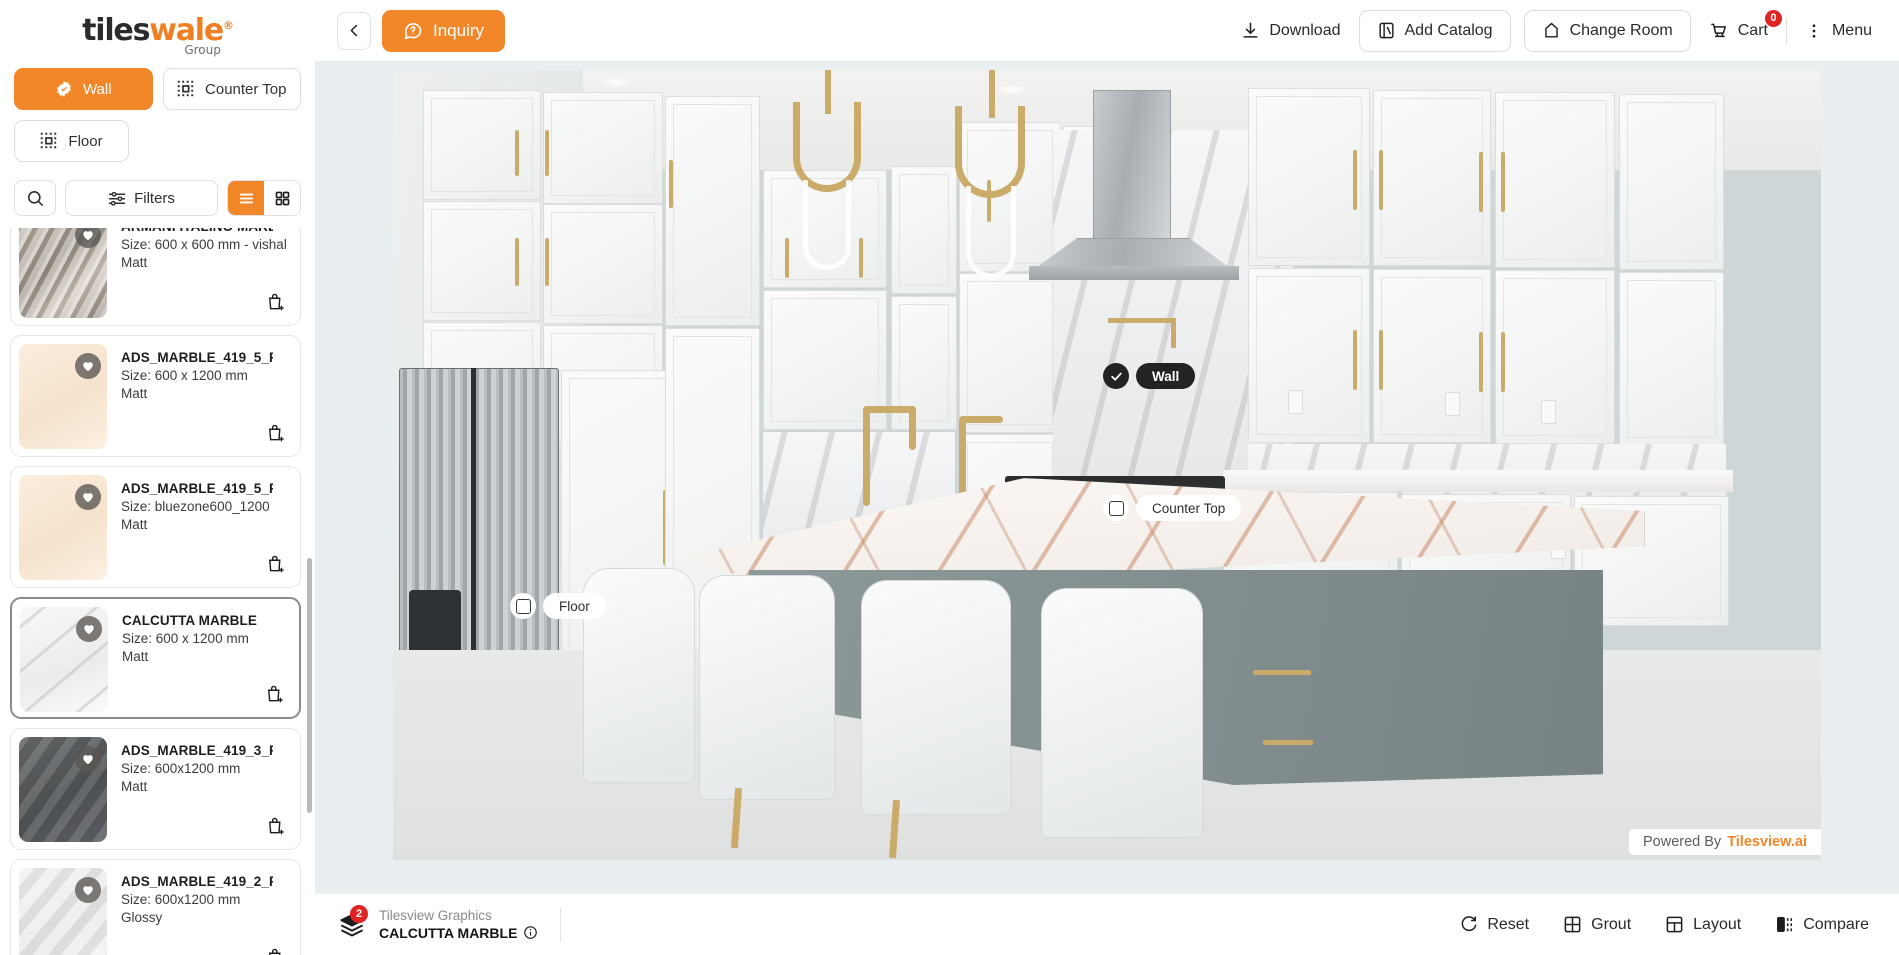 The width and height of the screenshot is (1899, 955). Describe the element at coordinates (1784, 924) in the screenshot. I see `compare-icon` at that location.